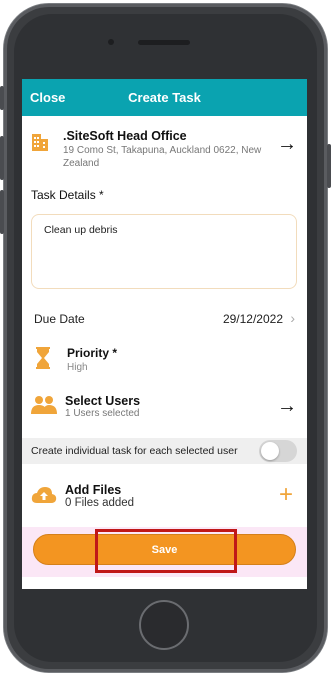 The height and width of the screenshot is (676, 331). What do you see at coordinates (77, 367) in the screenshot?
I see `priority-value: High` at bounding box center [77, 367].